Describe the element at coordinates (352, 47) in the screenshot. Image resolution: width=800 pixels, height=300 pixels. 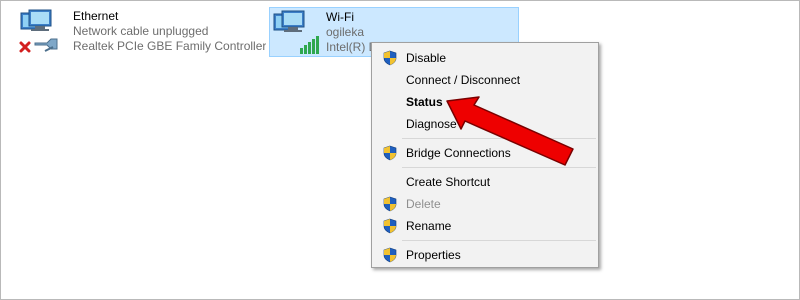
I see `adapter-device: Intel(R) D` at that location.